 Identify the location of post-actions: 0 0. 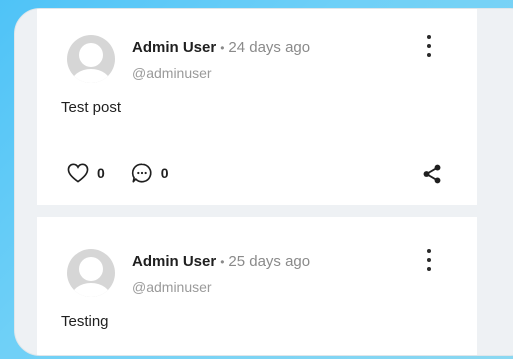
(131, 173).